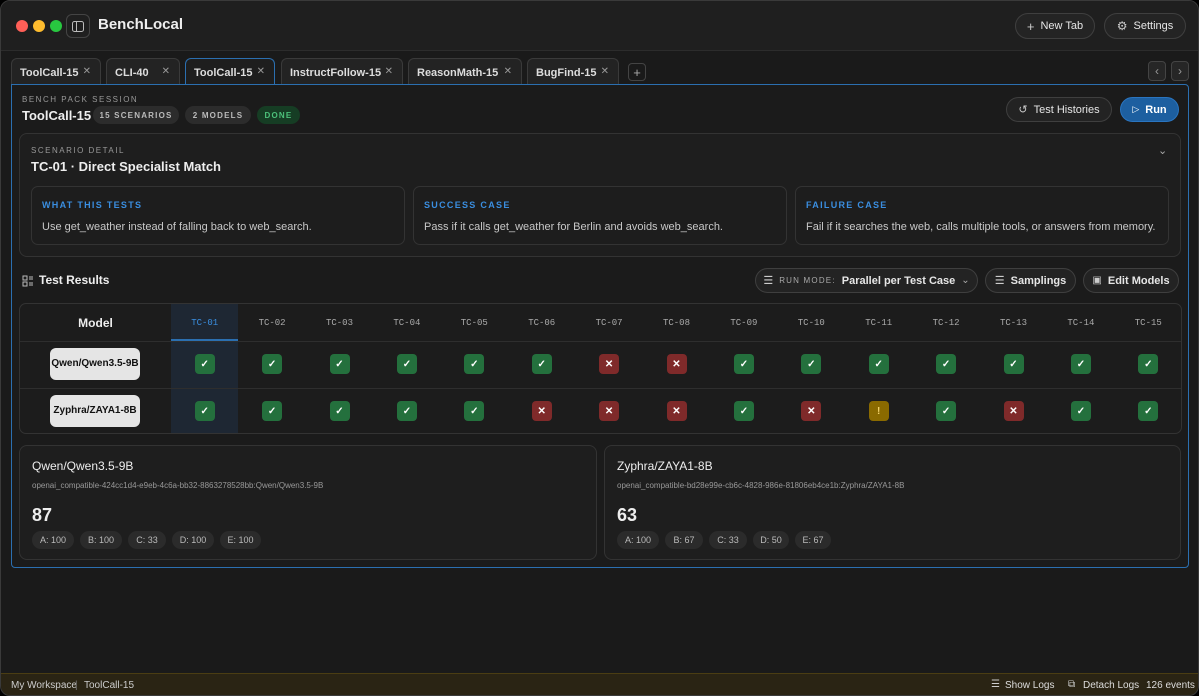  What do you see at coordinates (78, 26) in the screenshot?
I see `sidebar-toggle-button` at bounding box center [78, 26].